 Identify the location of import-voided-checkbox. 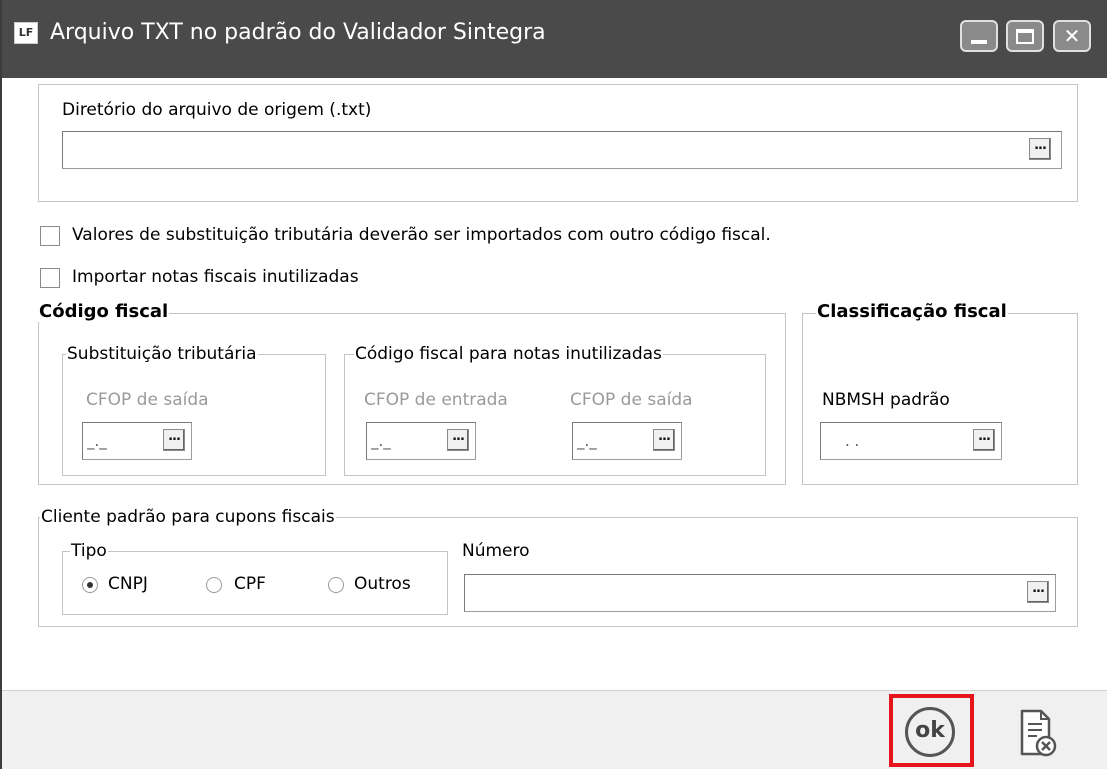
(50, 278).